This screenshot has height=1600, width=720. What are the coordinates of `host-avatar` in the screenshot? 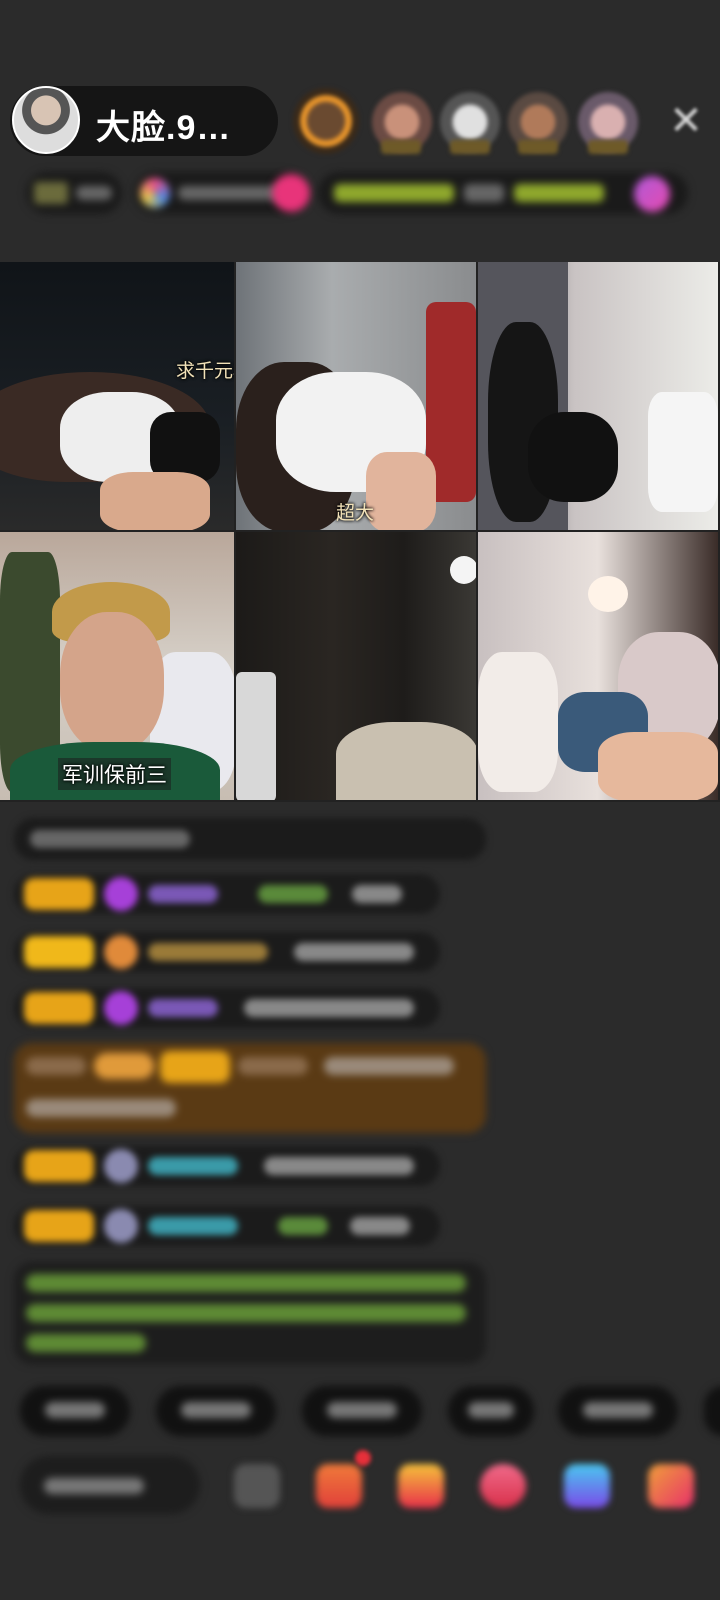 It's located at (46, 120).